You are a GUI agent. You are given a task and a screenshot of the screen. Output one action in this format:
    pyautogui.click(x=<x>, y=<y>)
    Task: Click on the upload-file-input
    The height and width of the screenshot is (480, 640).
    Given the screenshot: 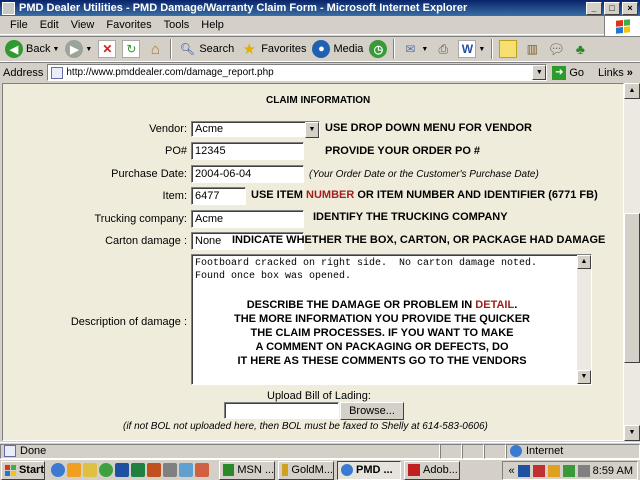 What is the action you would take?
    pyautogui.click(x=281, y=410)
    